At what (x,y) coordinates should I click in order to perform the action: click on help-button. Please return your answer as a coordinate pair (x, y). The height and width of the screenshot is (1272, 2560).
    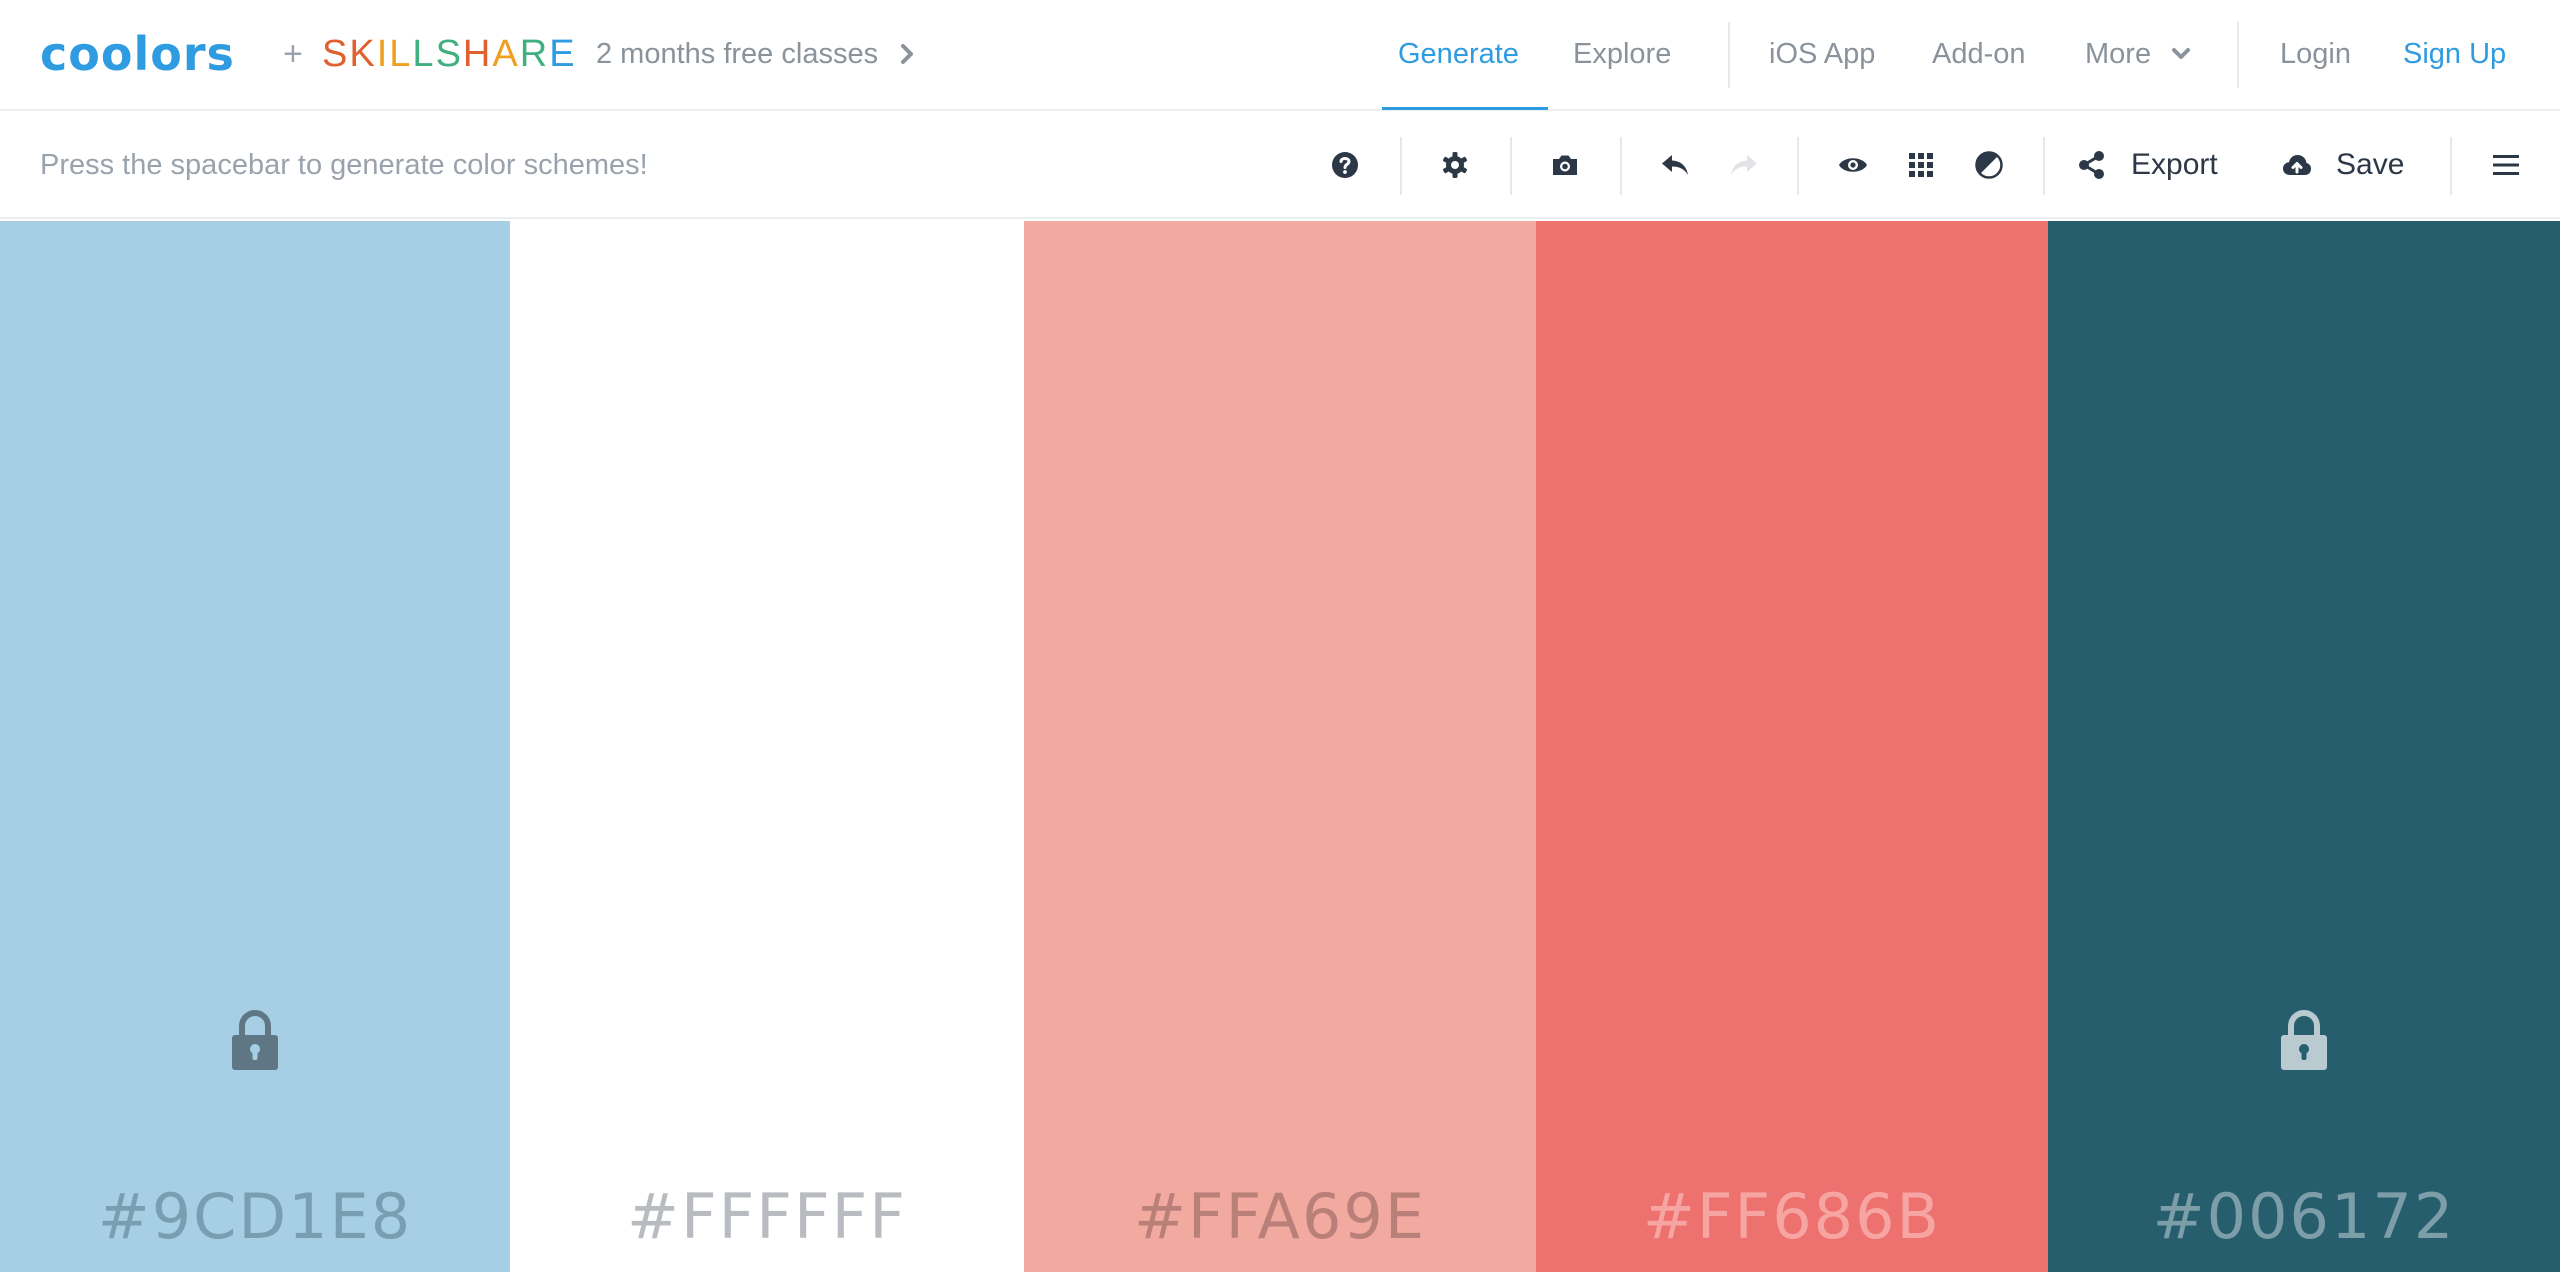
    Looking at the image, I should click on (1345, 165).